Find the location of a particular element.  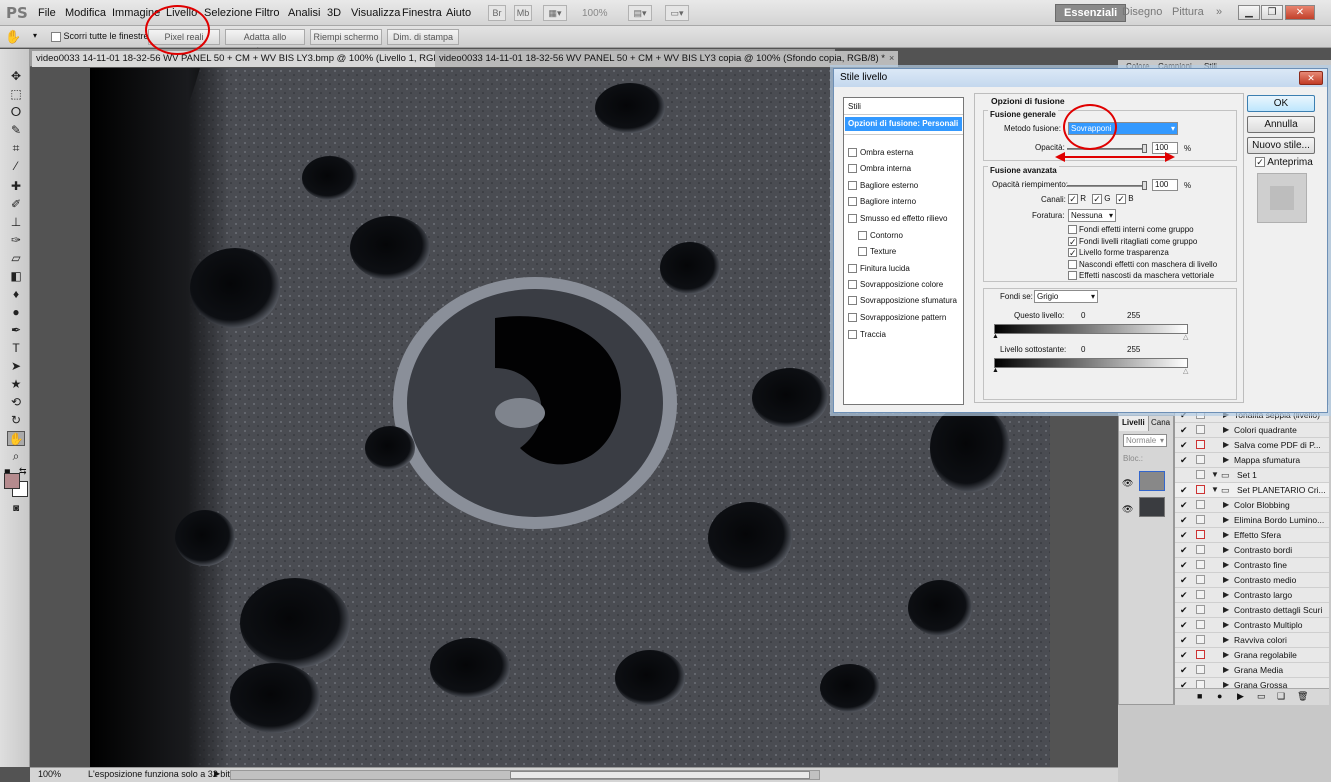

style-item: Texture is located at coordinates (877, 252).